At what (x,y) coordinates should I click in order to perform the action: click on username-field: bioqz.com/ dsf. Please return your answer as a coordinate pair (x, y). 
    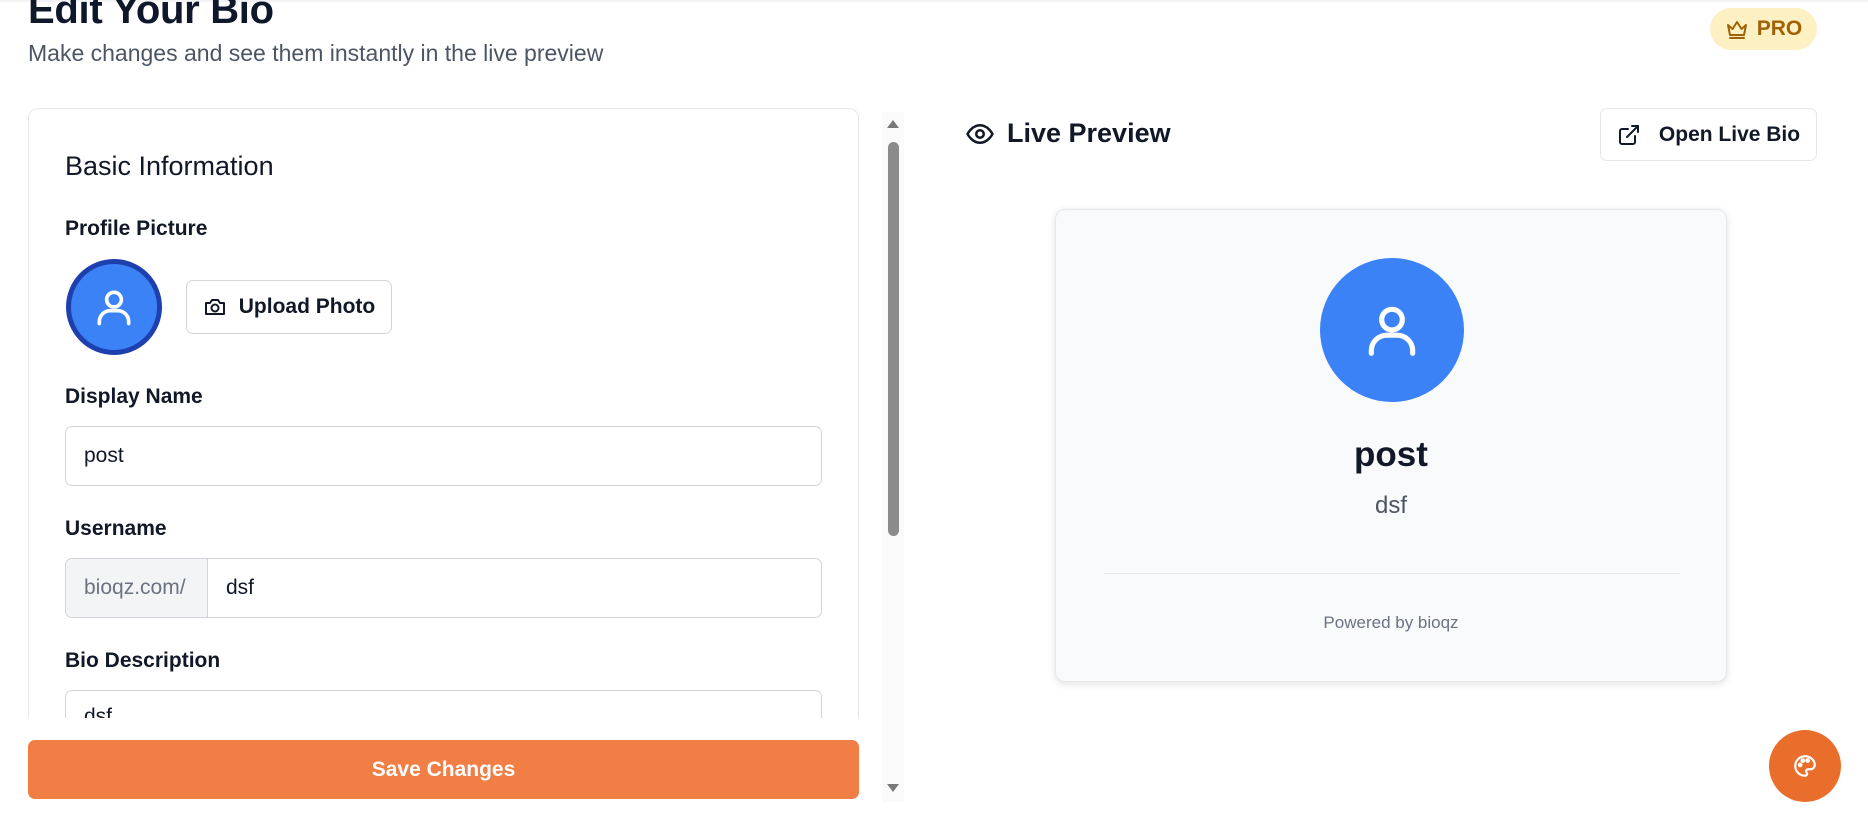
    Looking at the image, I should click on (443, 588).